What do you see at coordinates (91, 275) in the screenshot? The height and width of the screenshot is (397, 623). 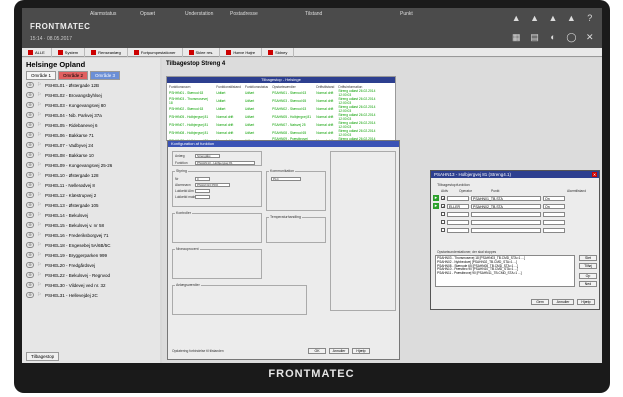 I see `station-item: ⊕ ⚐ PSHEL22 - Bekulsvej - Regnvod` at bounding box center [91, 275].